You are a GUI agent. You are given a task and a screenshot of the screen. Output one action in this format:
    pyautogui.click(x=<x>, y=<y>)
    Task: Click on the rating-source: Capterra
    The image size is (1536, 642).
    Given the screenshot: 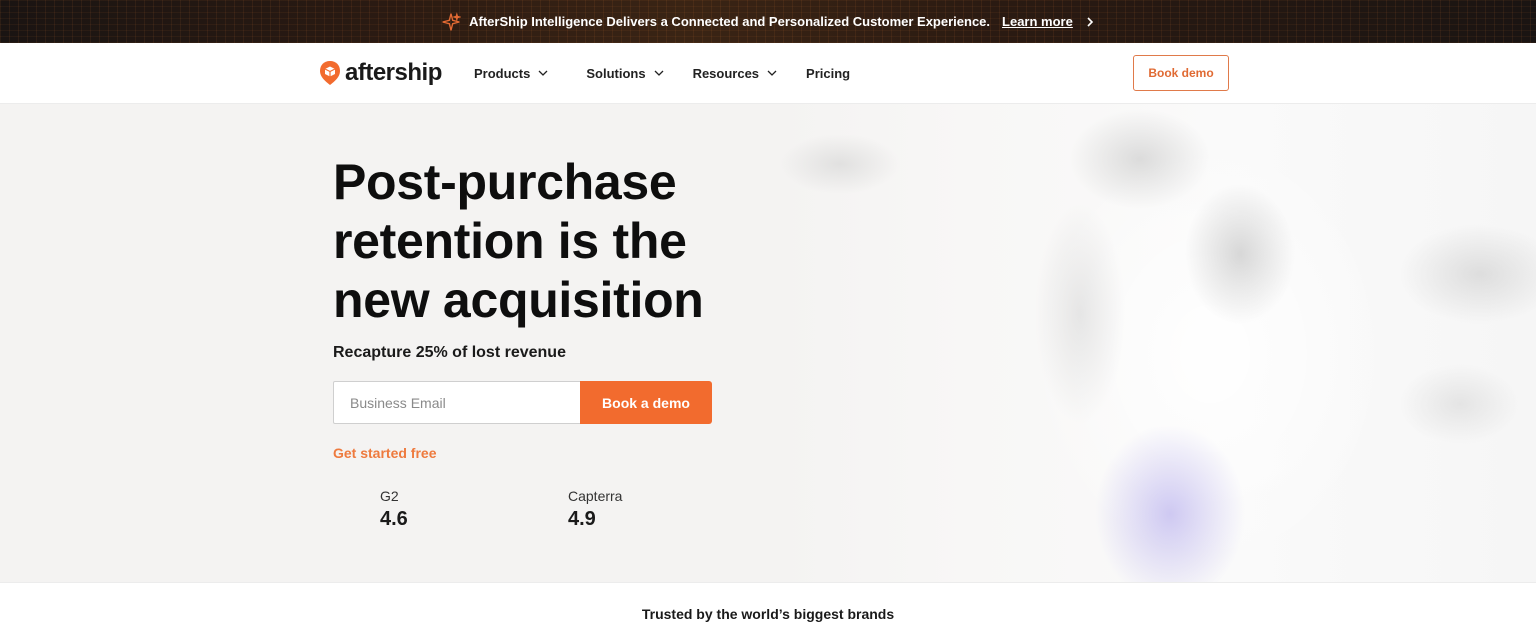 What is the action you would take?
    pyautogui.click(x=595, y=496)
    